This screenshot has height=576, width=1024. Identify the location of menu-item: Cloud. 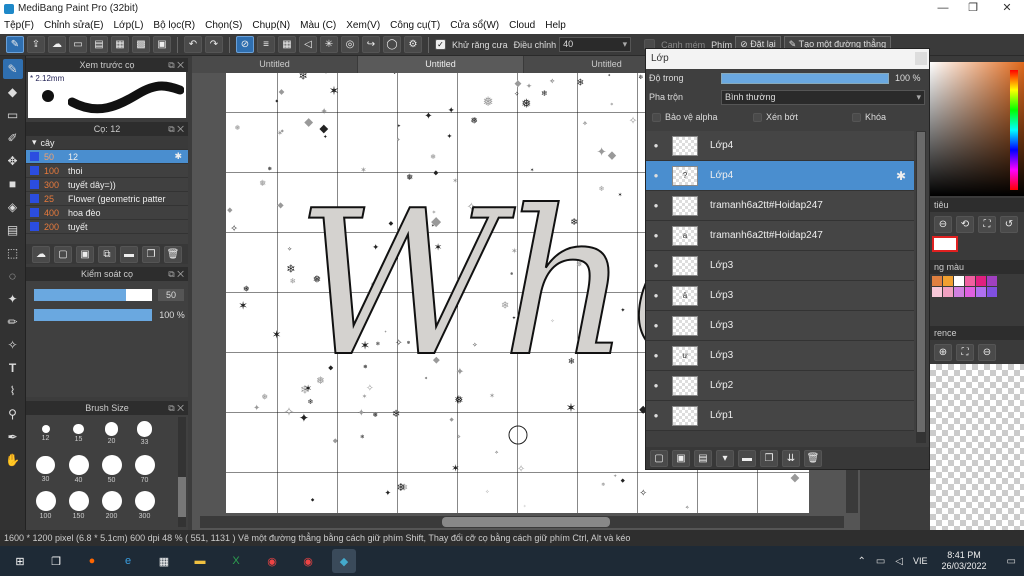
(522, 25).